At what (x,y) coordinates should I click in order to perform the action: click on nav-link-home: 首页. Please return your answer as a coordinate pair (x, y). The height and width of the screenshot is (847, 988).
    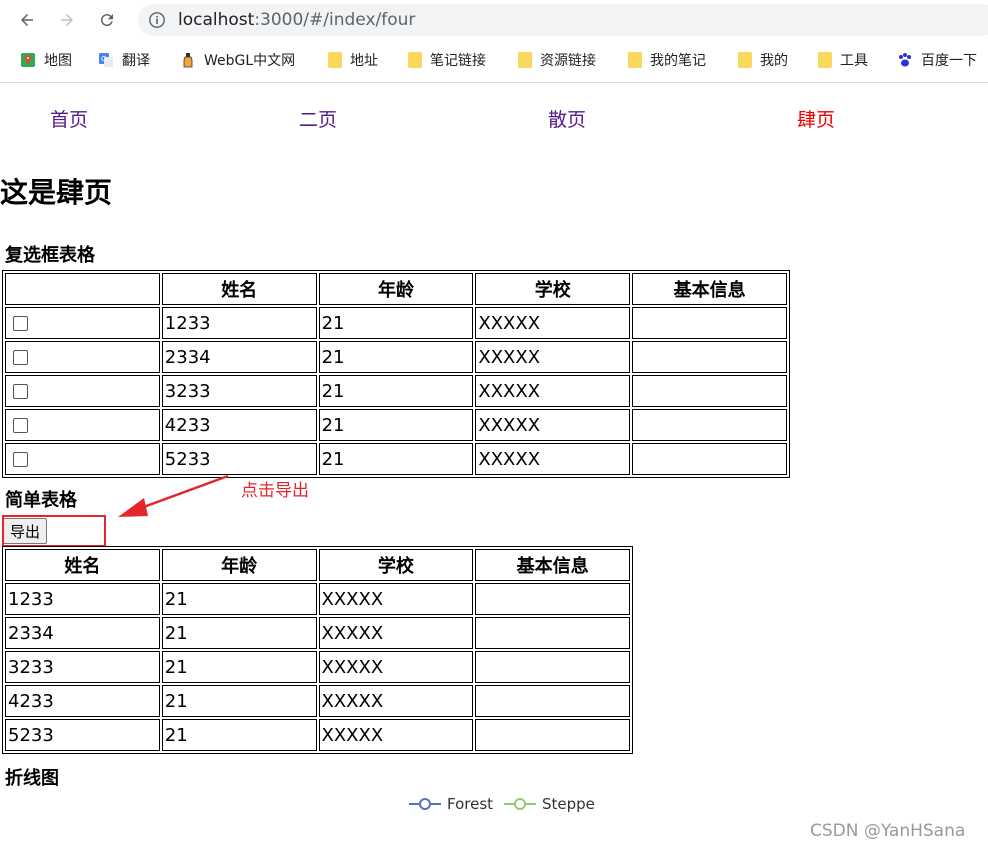
    Looking at the image, I should click on (69, 118).